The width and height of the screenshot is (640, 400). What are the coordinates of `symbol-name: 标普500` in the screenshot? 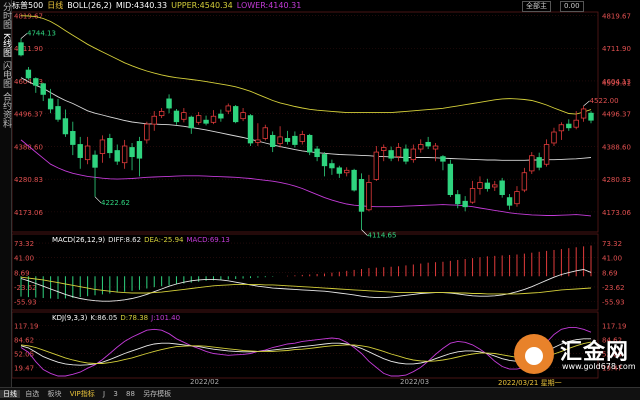 It's located at (28, 5).